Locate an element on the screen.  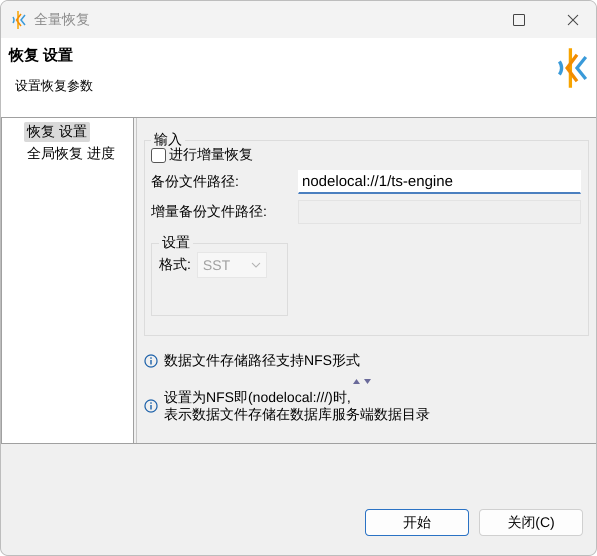
info-note: 数据文件存储路径支持NFS形式 is located at coordinates (262, 360).